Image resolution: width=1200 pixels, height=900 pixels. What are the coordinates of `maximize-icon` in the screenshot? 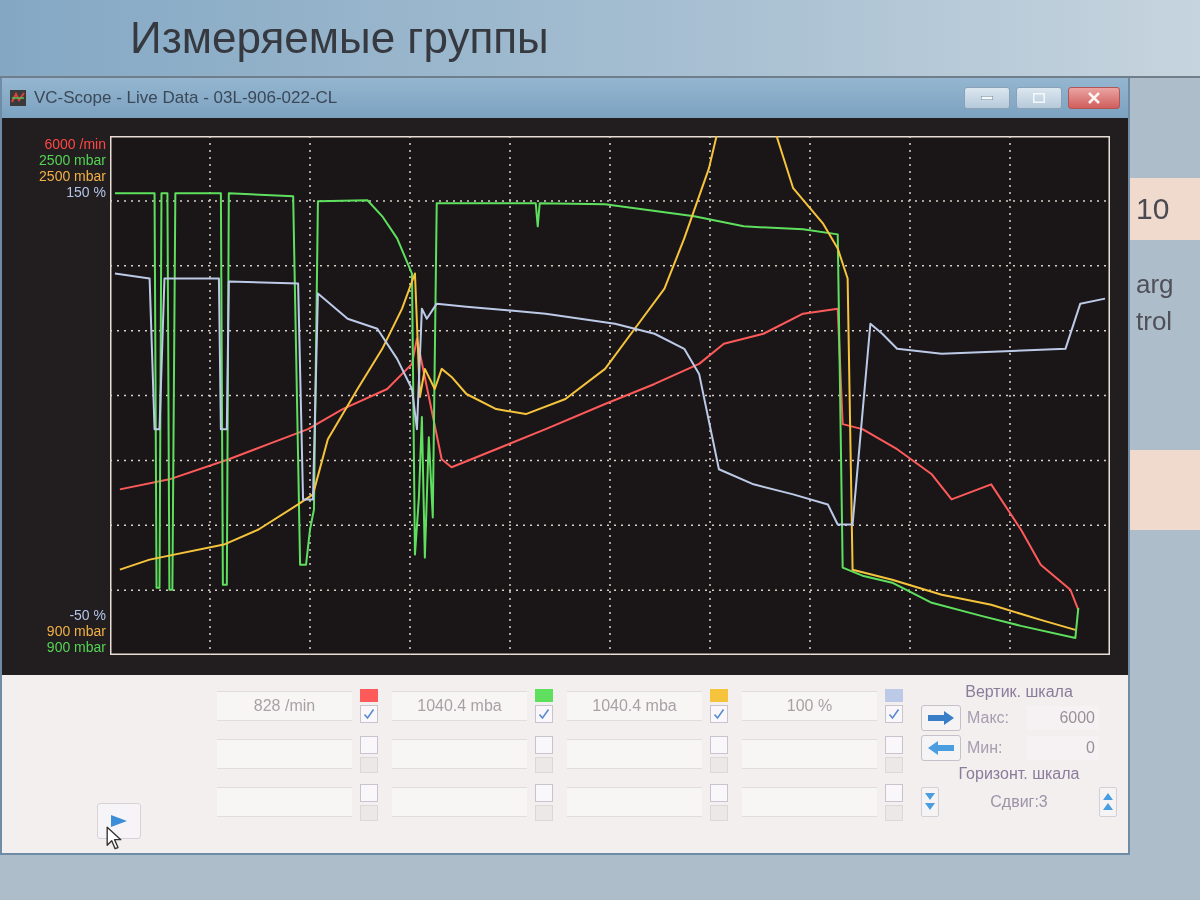 It's located at (1039, 98).